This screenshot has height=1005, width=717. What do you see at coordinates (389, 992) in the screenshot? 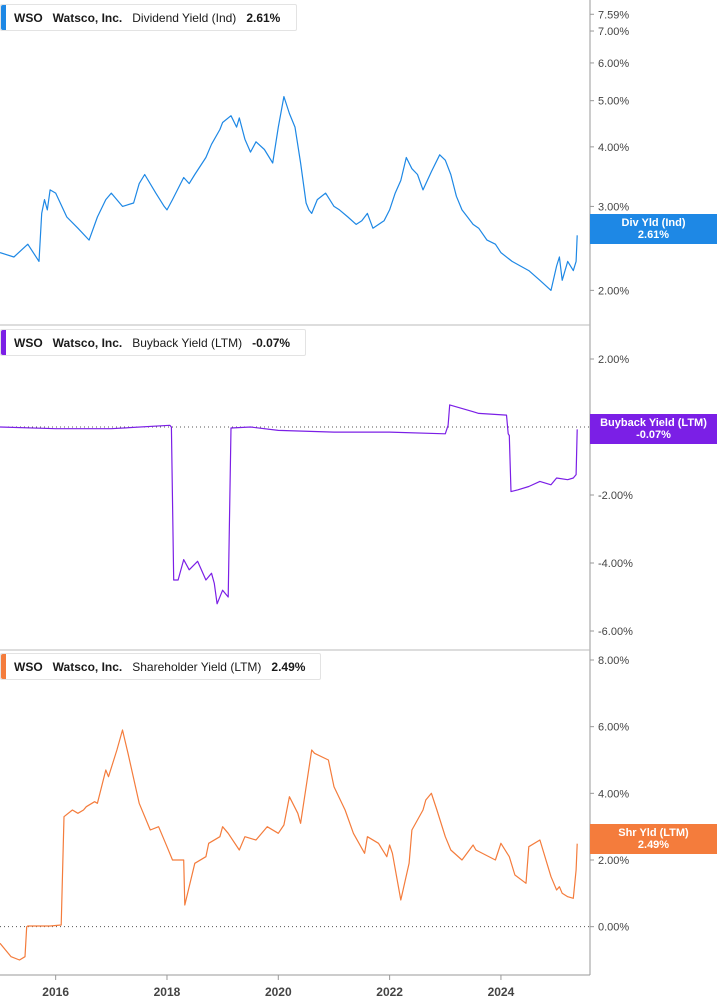
I see `x-tick-label: 2022` at bounding box center [389, 992].